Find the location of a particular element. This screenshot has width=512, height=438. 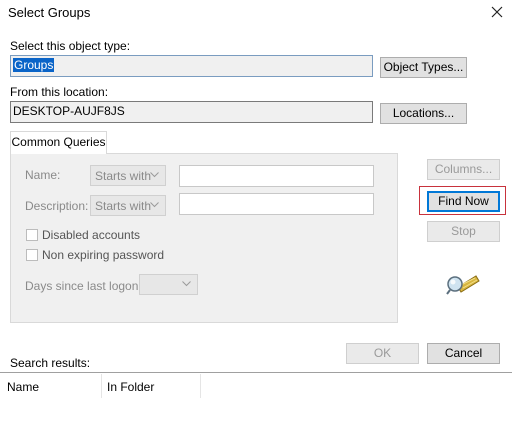

disabled-accounts-label: Disabled accounts is located at coordinates (91, 235).